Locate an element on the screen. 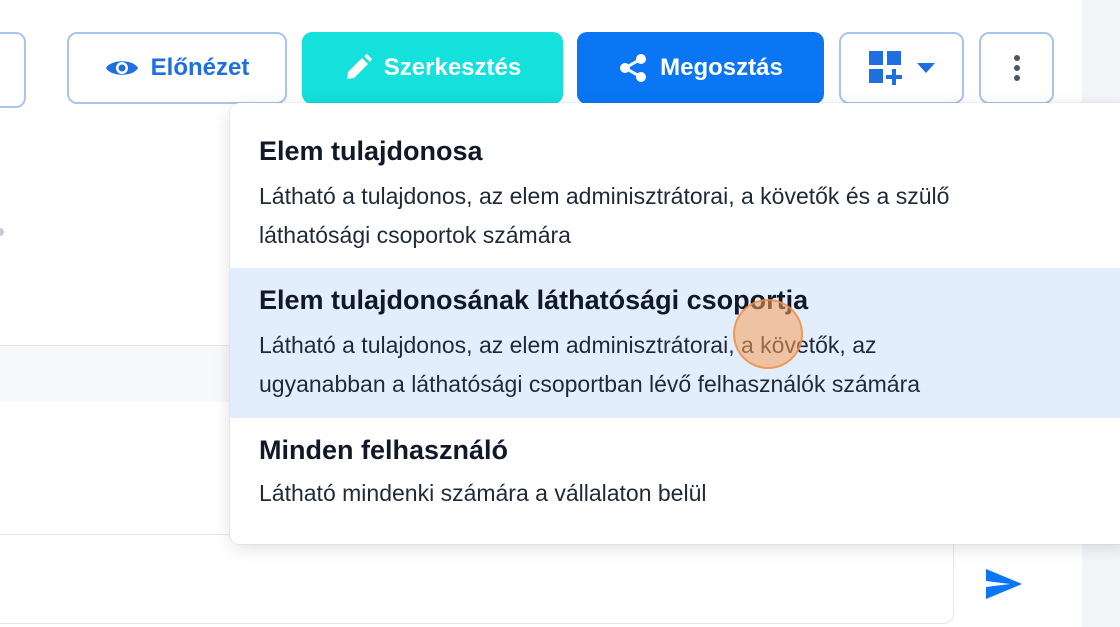 Image resolution: width=1120 pixels, height=627 pixels. preview-label: Előnézet is located at coordinates (200, 67).